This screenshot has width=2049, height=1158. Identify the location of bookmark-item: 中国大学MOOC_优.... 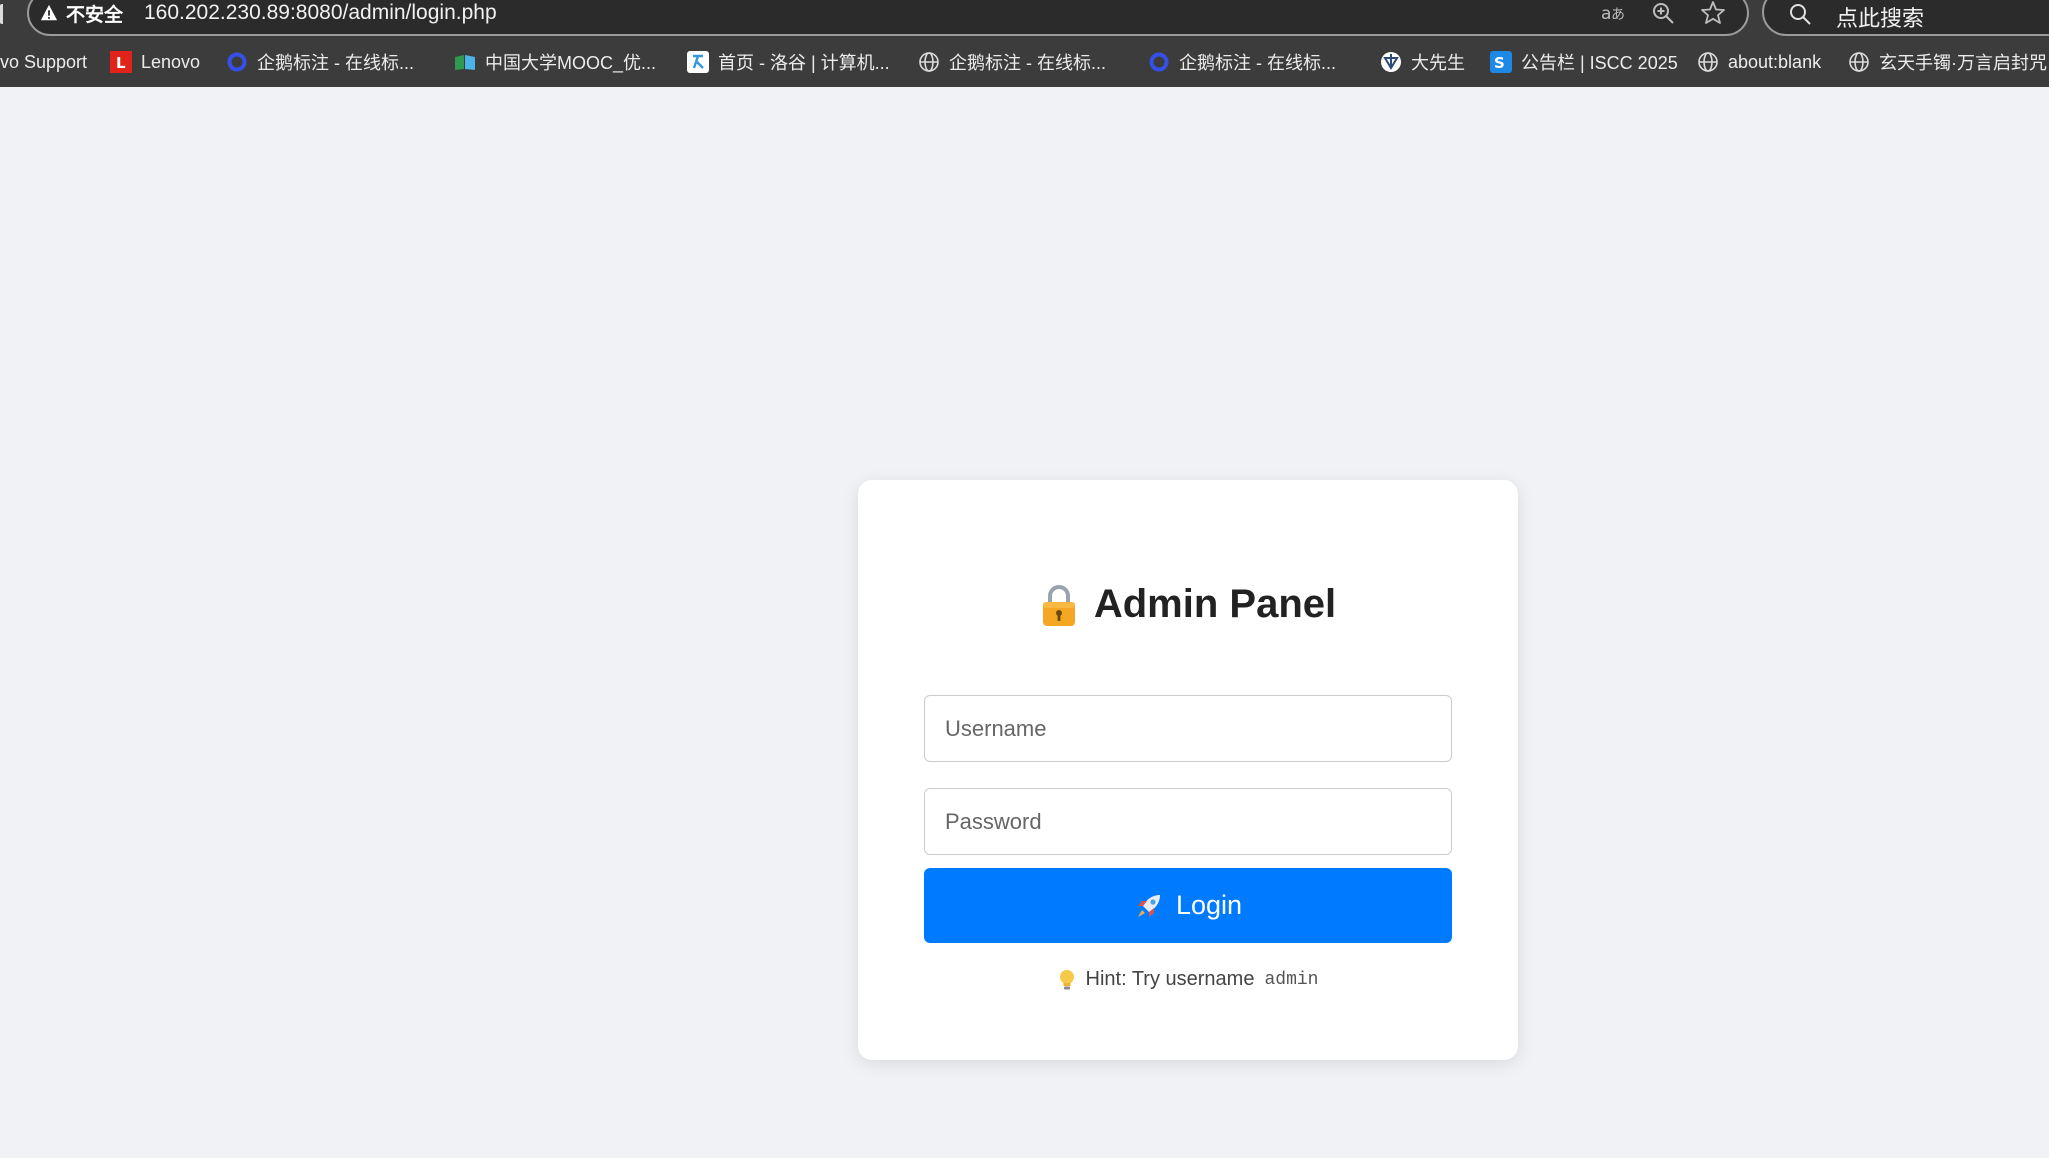
(555, 62).